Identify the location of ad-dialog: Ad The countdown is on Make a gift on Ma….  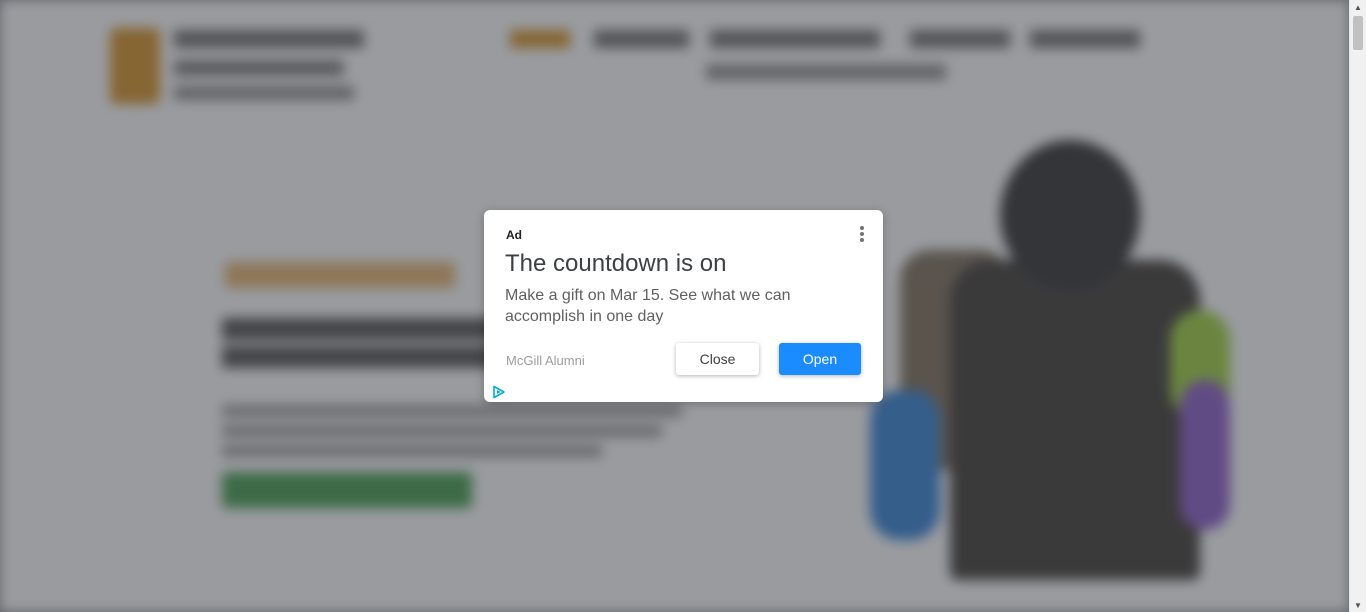
(683, 306).